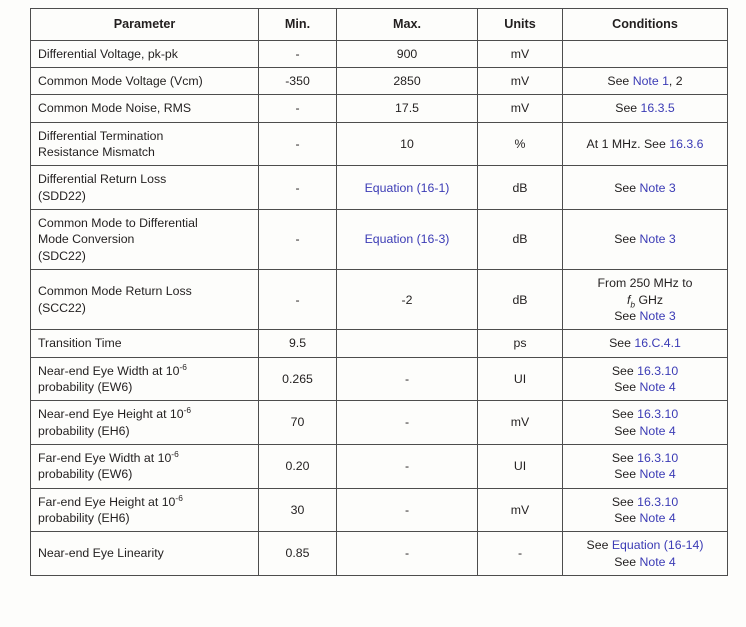 The height and width of the screenshot is (627, 746). Describe the element at coordinates (297, 510) in the screenshot. I see `min-cell: 30` at that location.